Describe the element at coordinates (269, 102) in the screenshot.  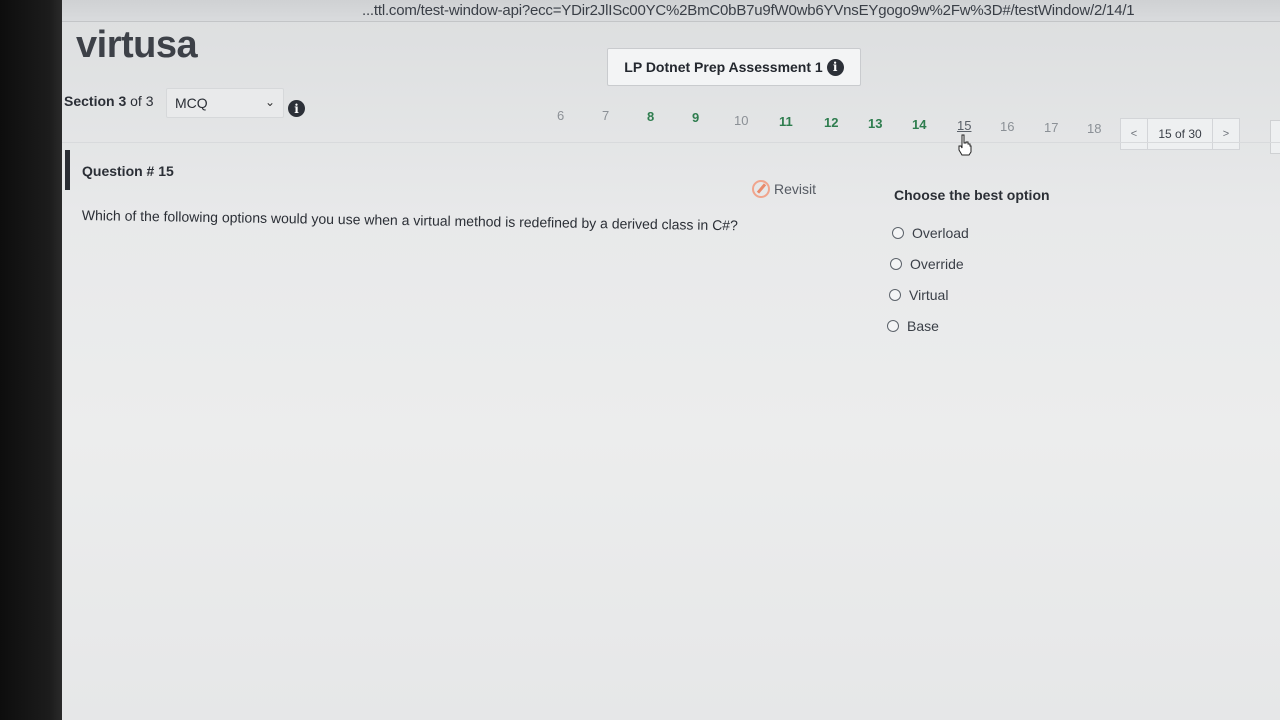
I see `chevron-down-icon: ⌄` at that location.